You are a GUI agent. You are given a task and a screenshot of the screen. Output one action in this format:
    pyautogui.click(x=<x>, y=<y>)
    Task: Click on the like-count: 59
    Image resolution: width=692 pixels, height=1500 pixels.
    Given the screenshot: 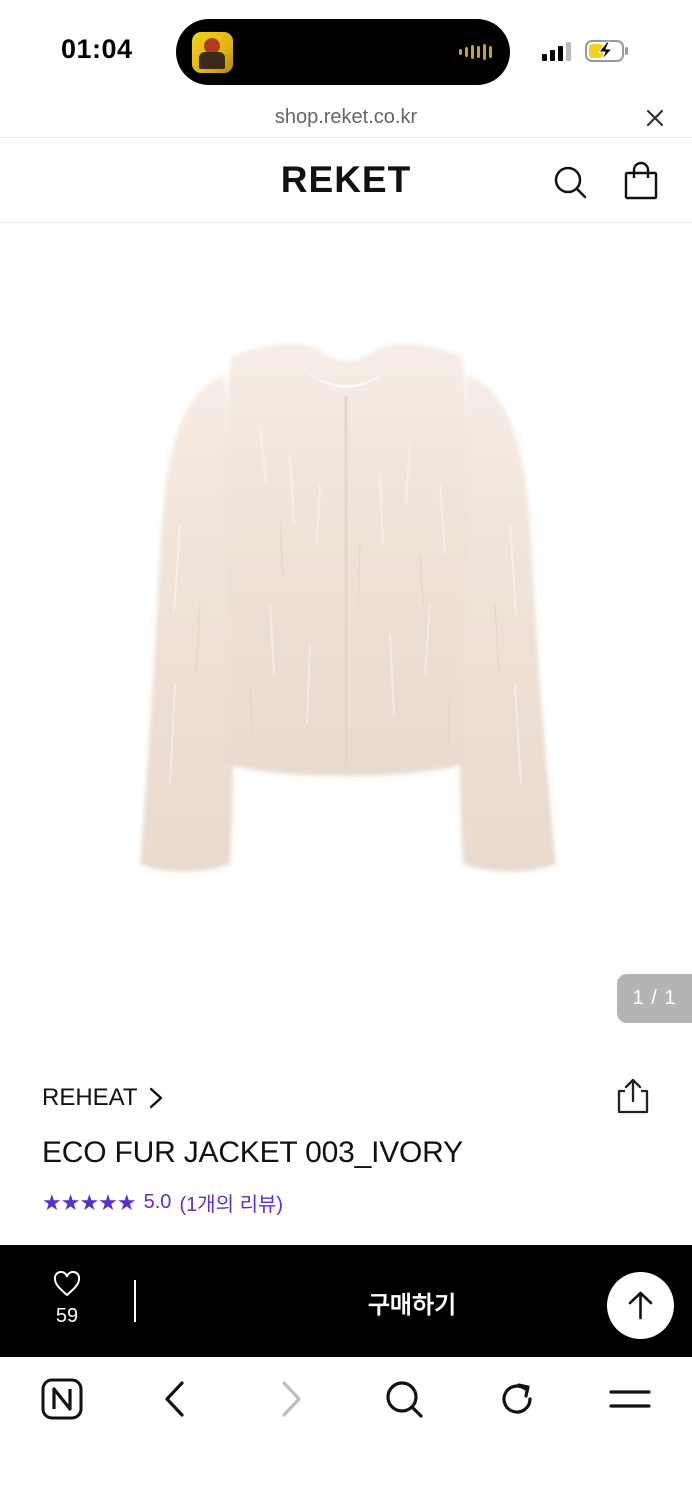 What is the action you would take?
    pyautogui.click(x=67, y=1316)
    